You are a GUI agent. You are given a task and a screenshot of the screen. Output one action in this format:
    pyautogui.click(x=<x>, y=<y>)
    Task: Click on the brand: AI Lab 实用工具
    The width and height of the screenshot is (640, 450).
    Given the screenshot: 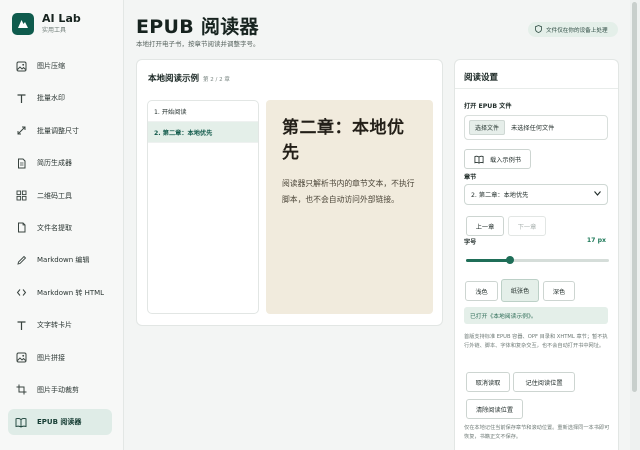 What is the action you would take?
    pyautogui.click(x=46, y=23)
    